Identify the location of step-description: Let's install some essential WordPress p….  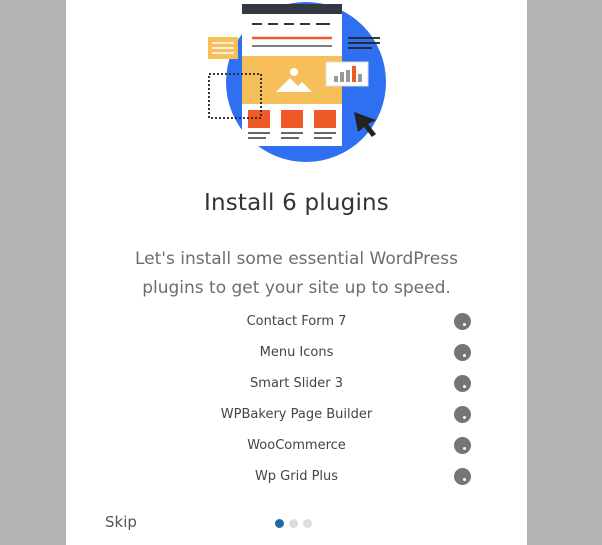
(296, 273).